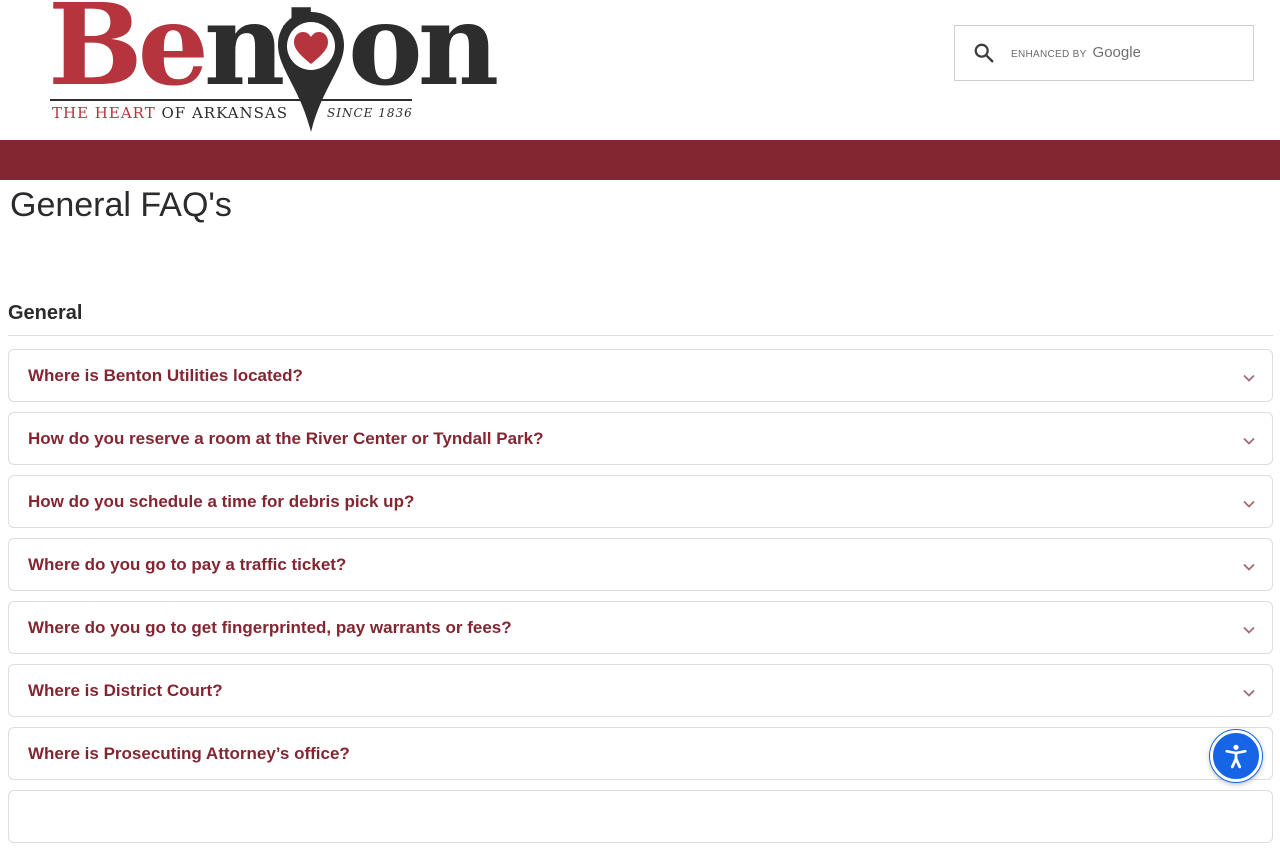 This screenshot has width=1280, height=853. I want to click on faq-item: Where is District Court?, so click(640, 690).